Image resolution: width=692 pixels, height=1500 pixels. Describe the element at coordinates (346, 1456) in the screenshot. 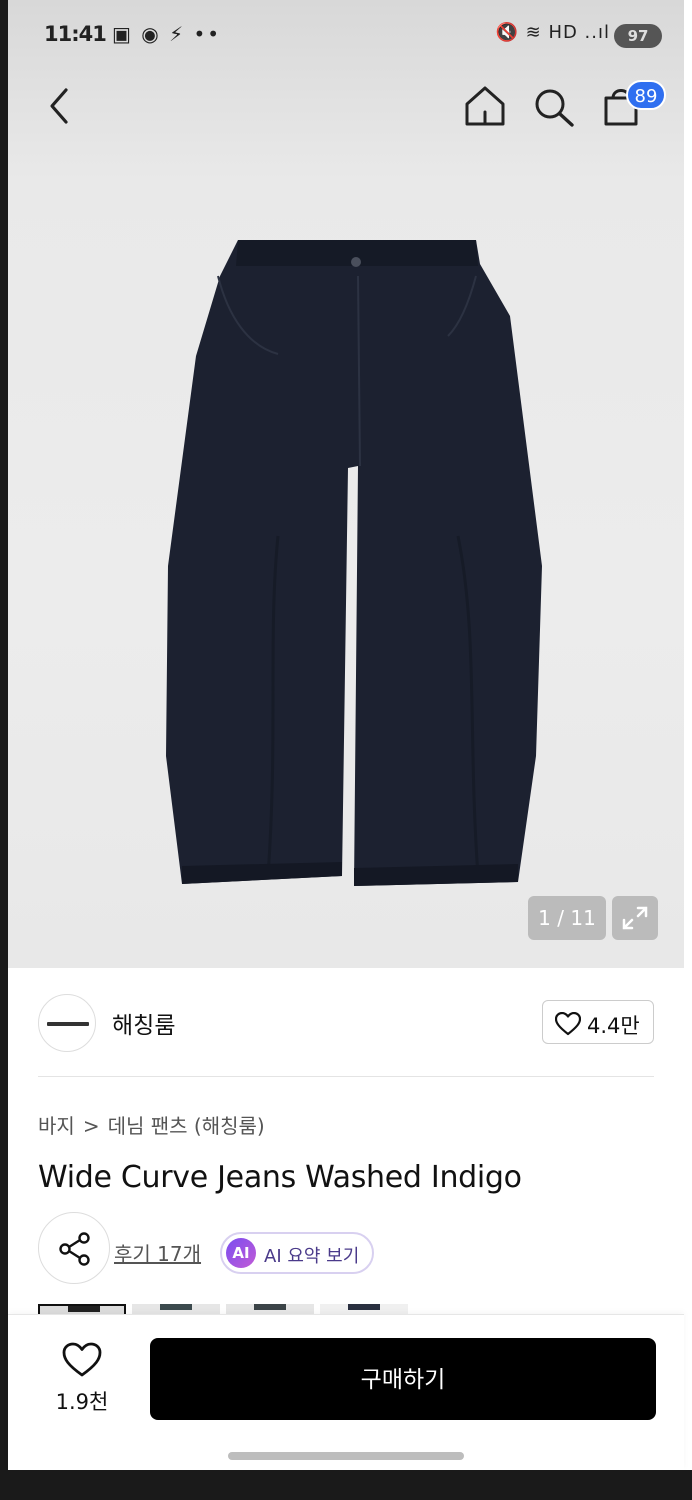

I see `home-indicator` at that location.